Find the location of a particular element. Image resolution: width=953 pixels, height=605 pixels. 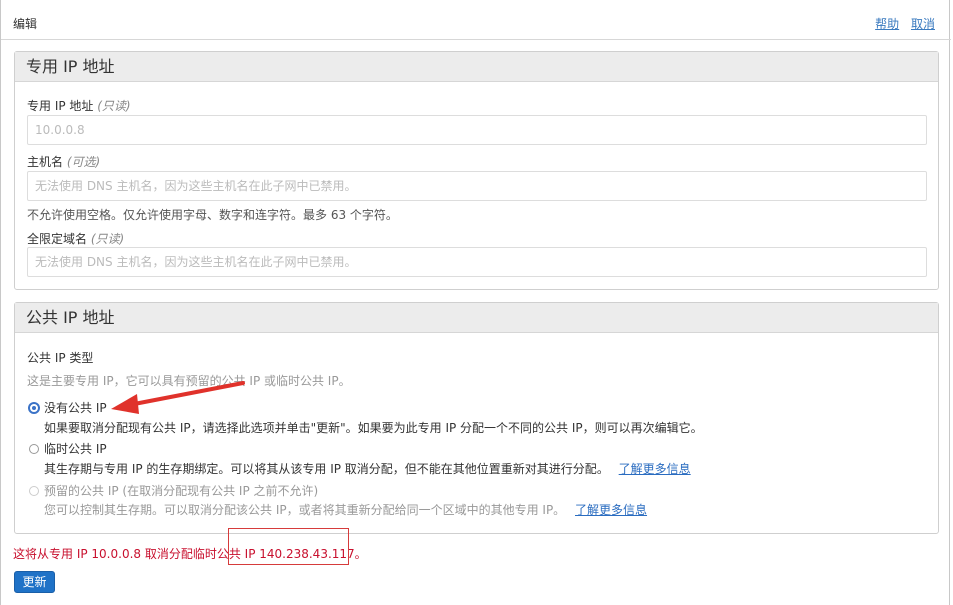

radio-reserved-public-ip: 预留的公共 IP (在取消分配现有公共 IP 之前不允许) is located at coordinates (173, 490).